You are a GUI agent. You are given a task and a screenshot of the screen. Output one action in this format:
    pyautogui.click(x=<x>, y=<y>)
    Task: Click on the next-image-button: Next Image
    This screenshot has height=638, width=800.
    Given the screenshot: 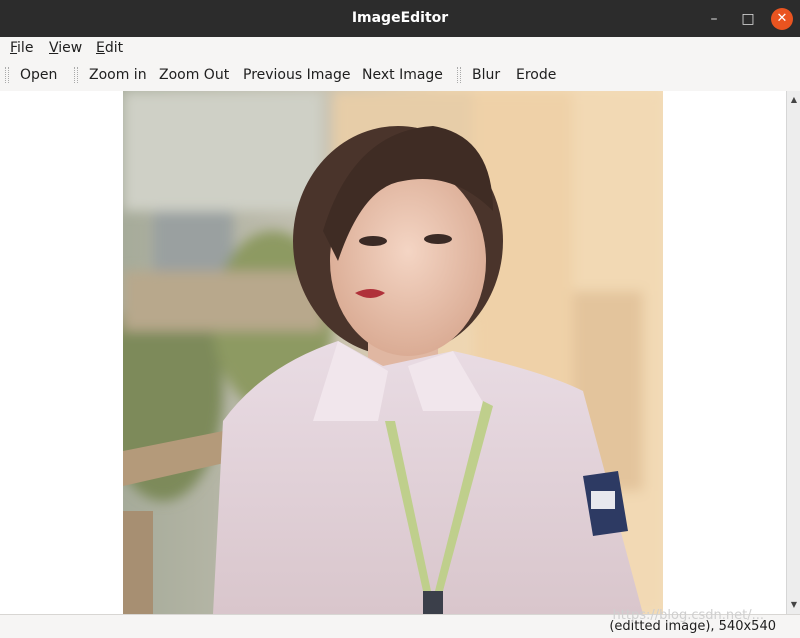 What is the action you would take?
    pyautogui.click(x=402, y=75)
    